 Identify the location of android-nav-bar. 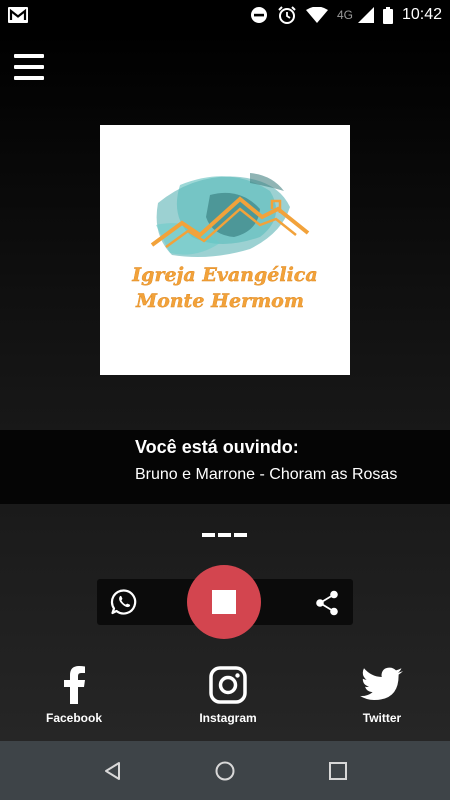
(225, 770).